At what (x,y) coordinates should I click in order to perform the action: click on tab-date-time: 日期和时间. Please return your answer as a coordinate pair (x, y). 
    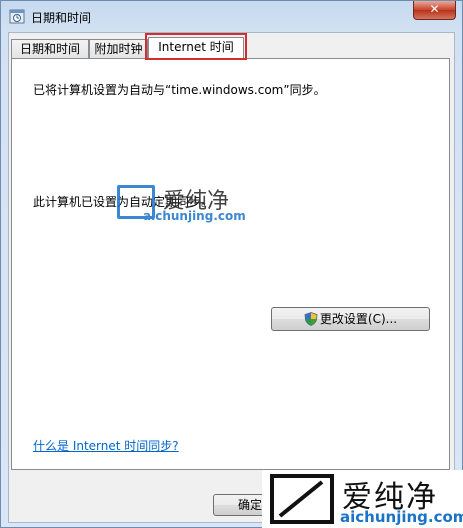
    Looking at the image, I should click on (50, 49).